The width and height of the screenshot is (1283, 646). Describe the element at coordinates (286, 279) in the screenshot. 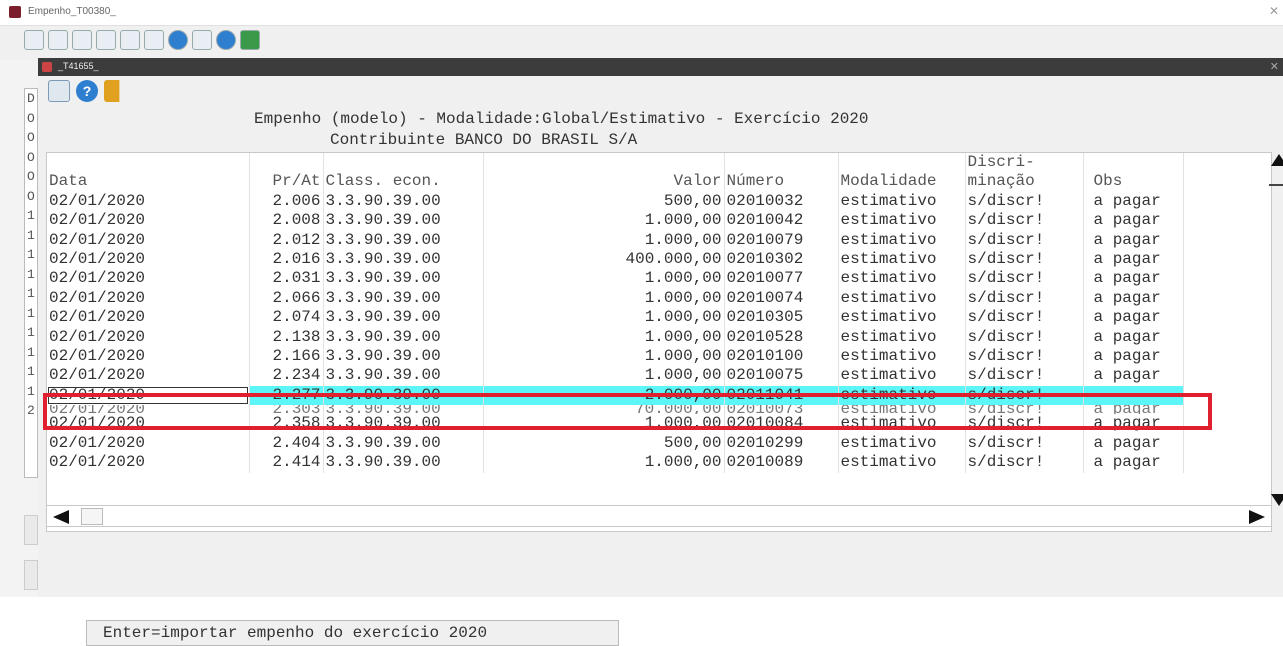

I see `cell-prat: 2.031` at that location.